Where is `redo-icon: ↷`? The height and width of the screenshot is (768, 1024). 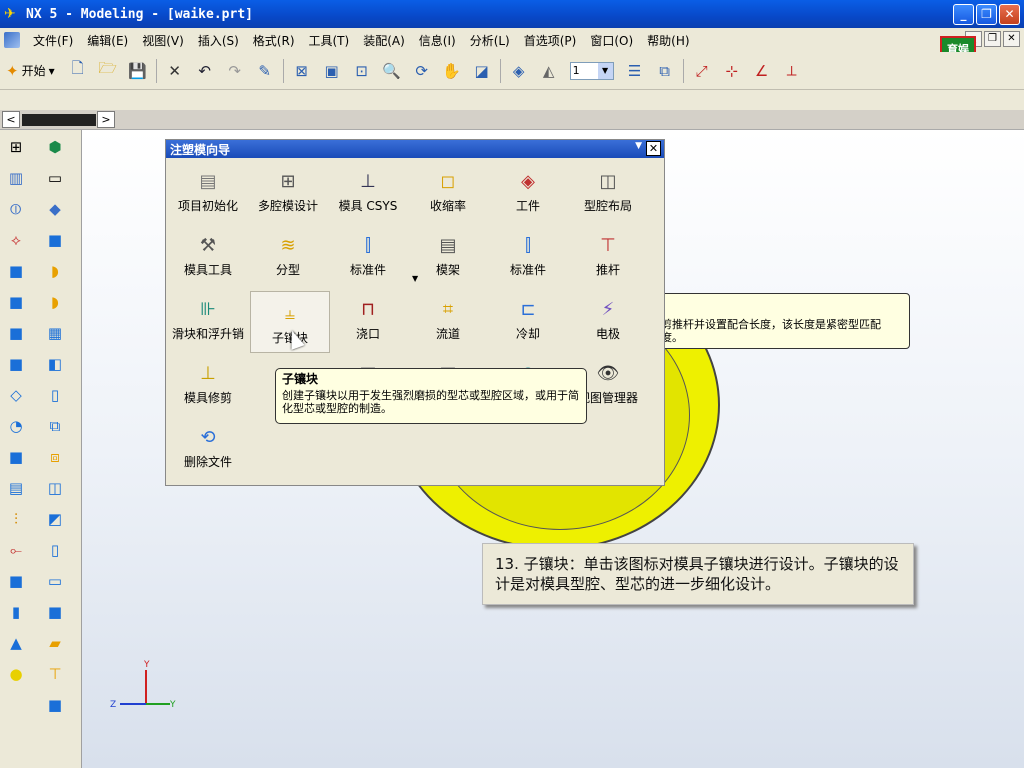 redo-icon: ↷ is located at coordinates (235, 71).